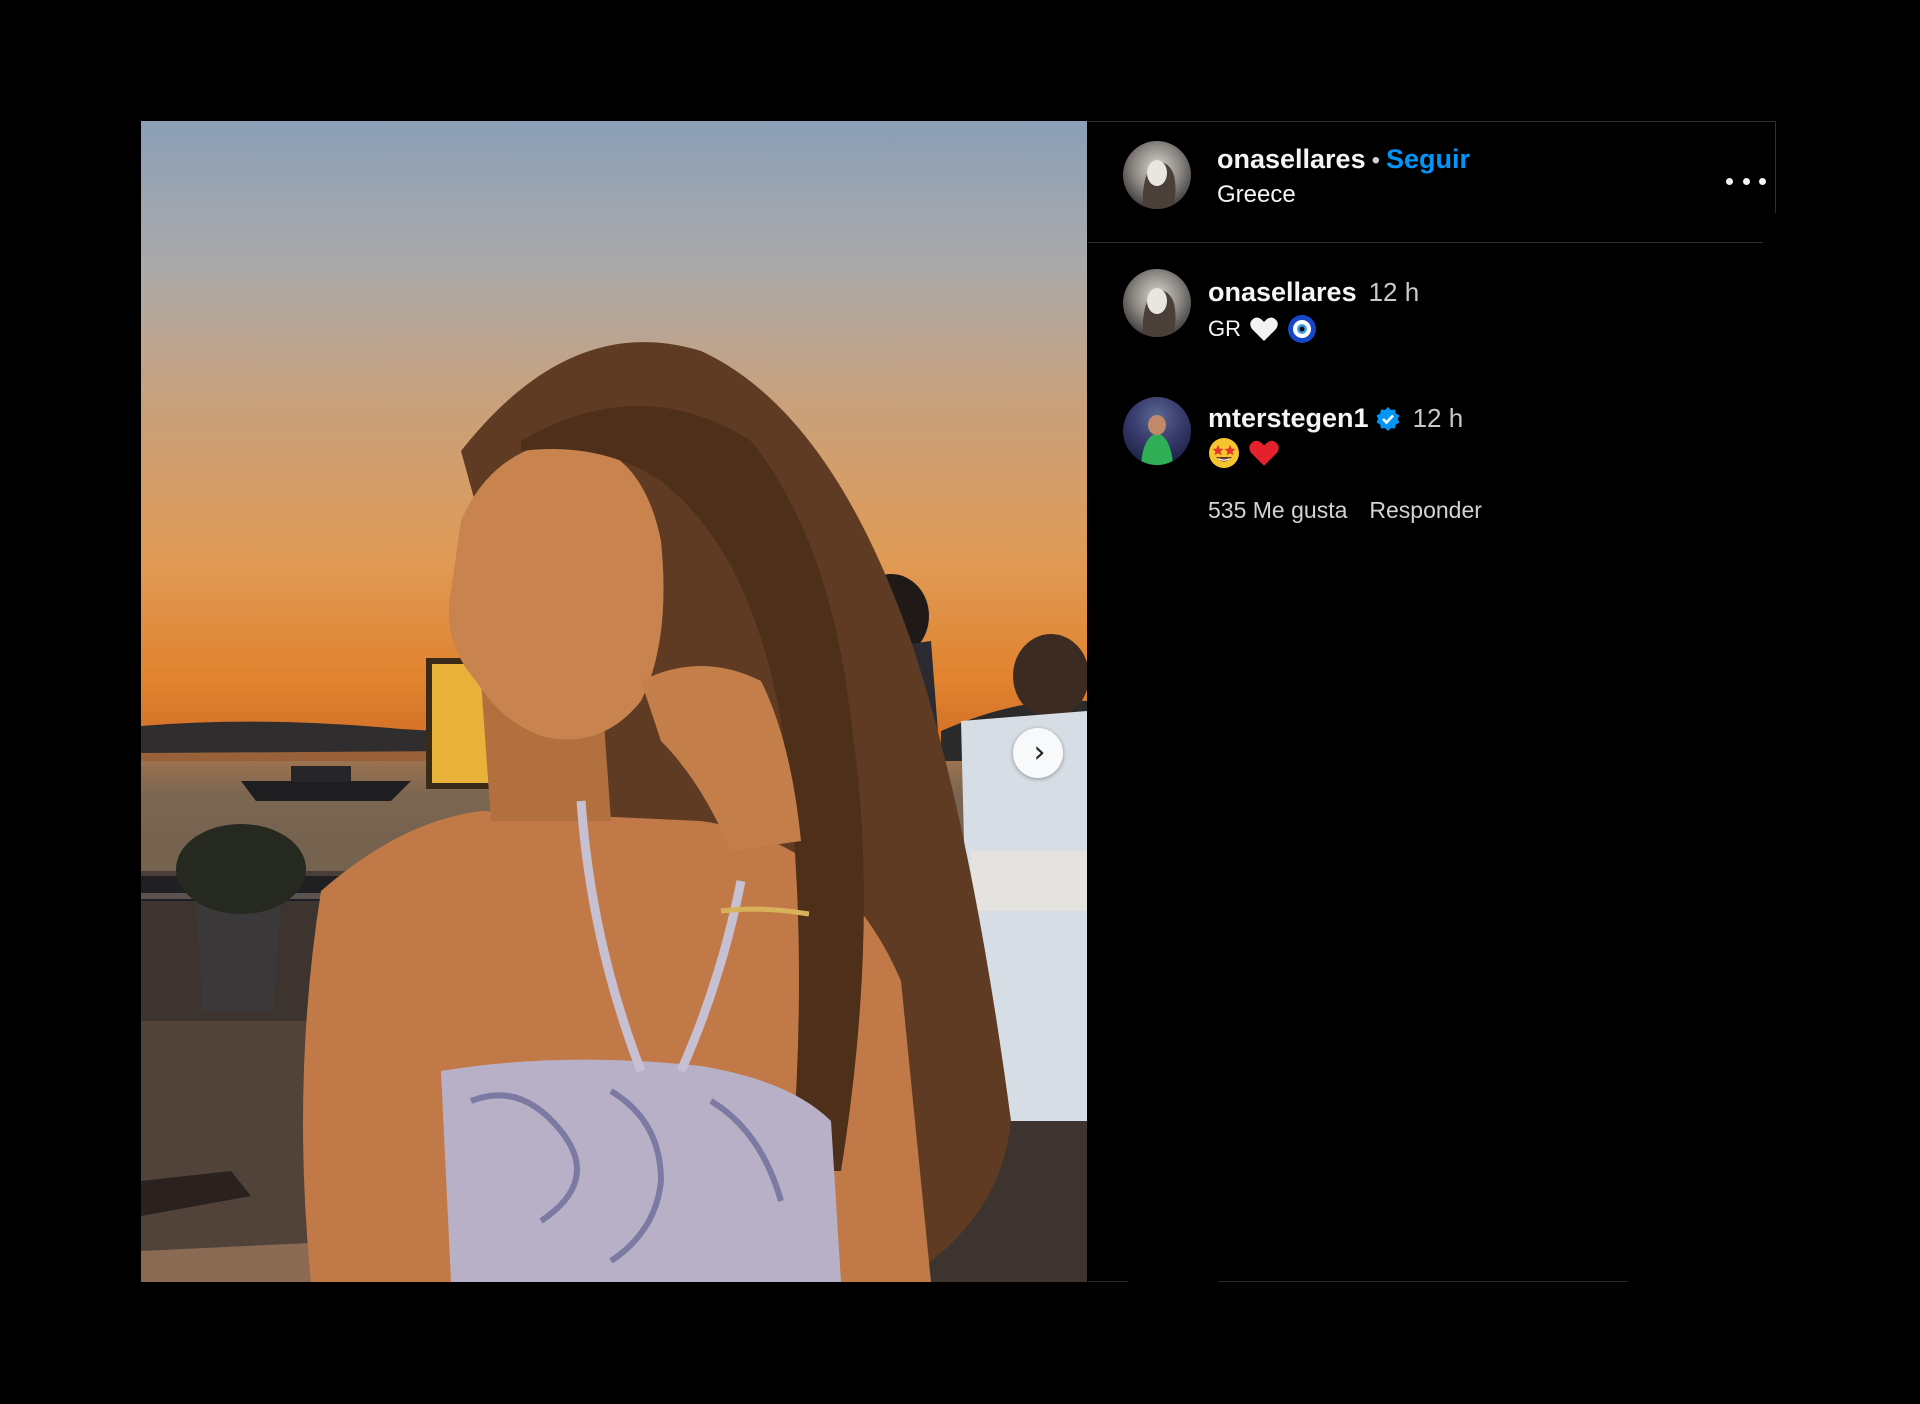 Image resolution: width=1920 pixels, height=1404 pixels. Describe the element at coordinates (1427, 182) in the screenshot. I see `post-header: onasellares • Seguir Greece` at that location.